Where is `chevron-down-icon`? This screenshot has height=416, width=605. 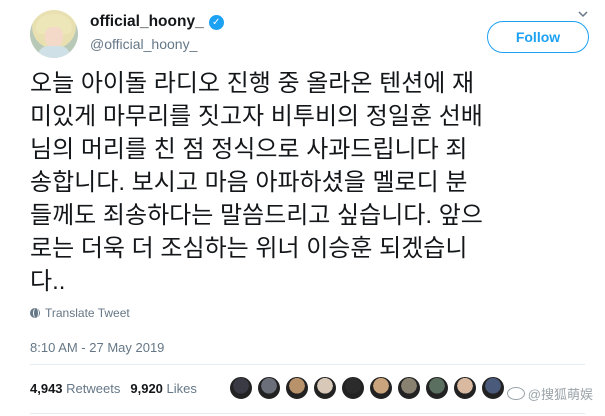
chevron-down-icon is located at coordinates (583, 15).